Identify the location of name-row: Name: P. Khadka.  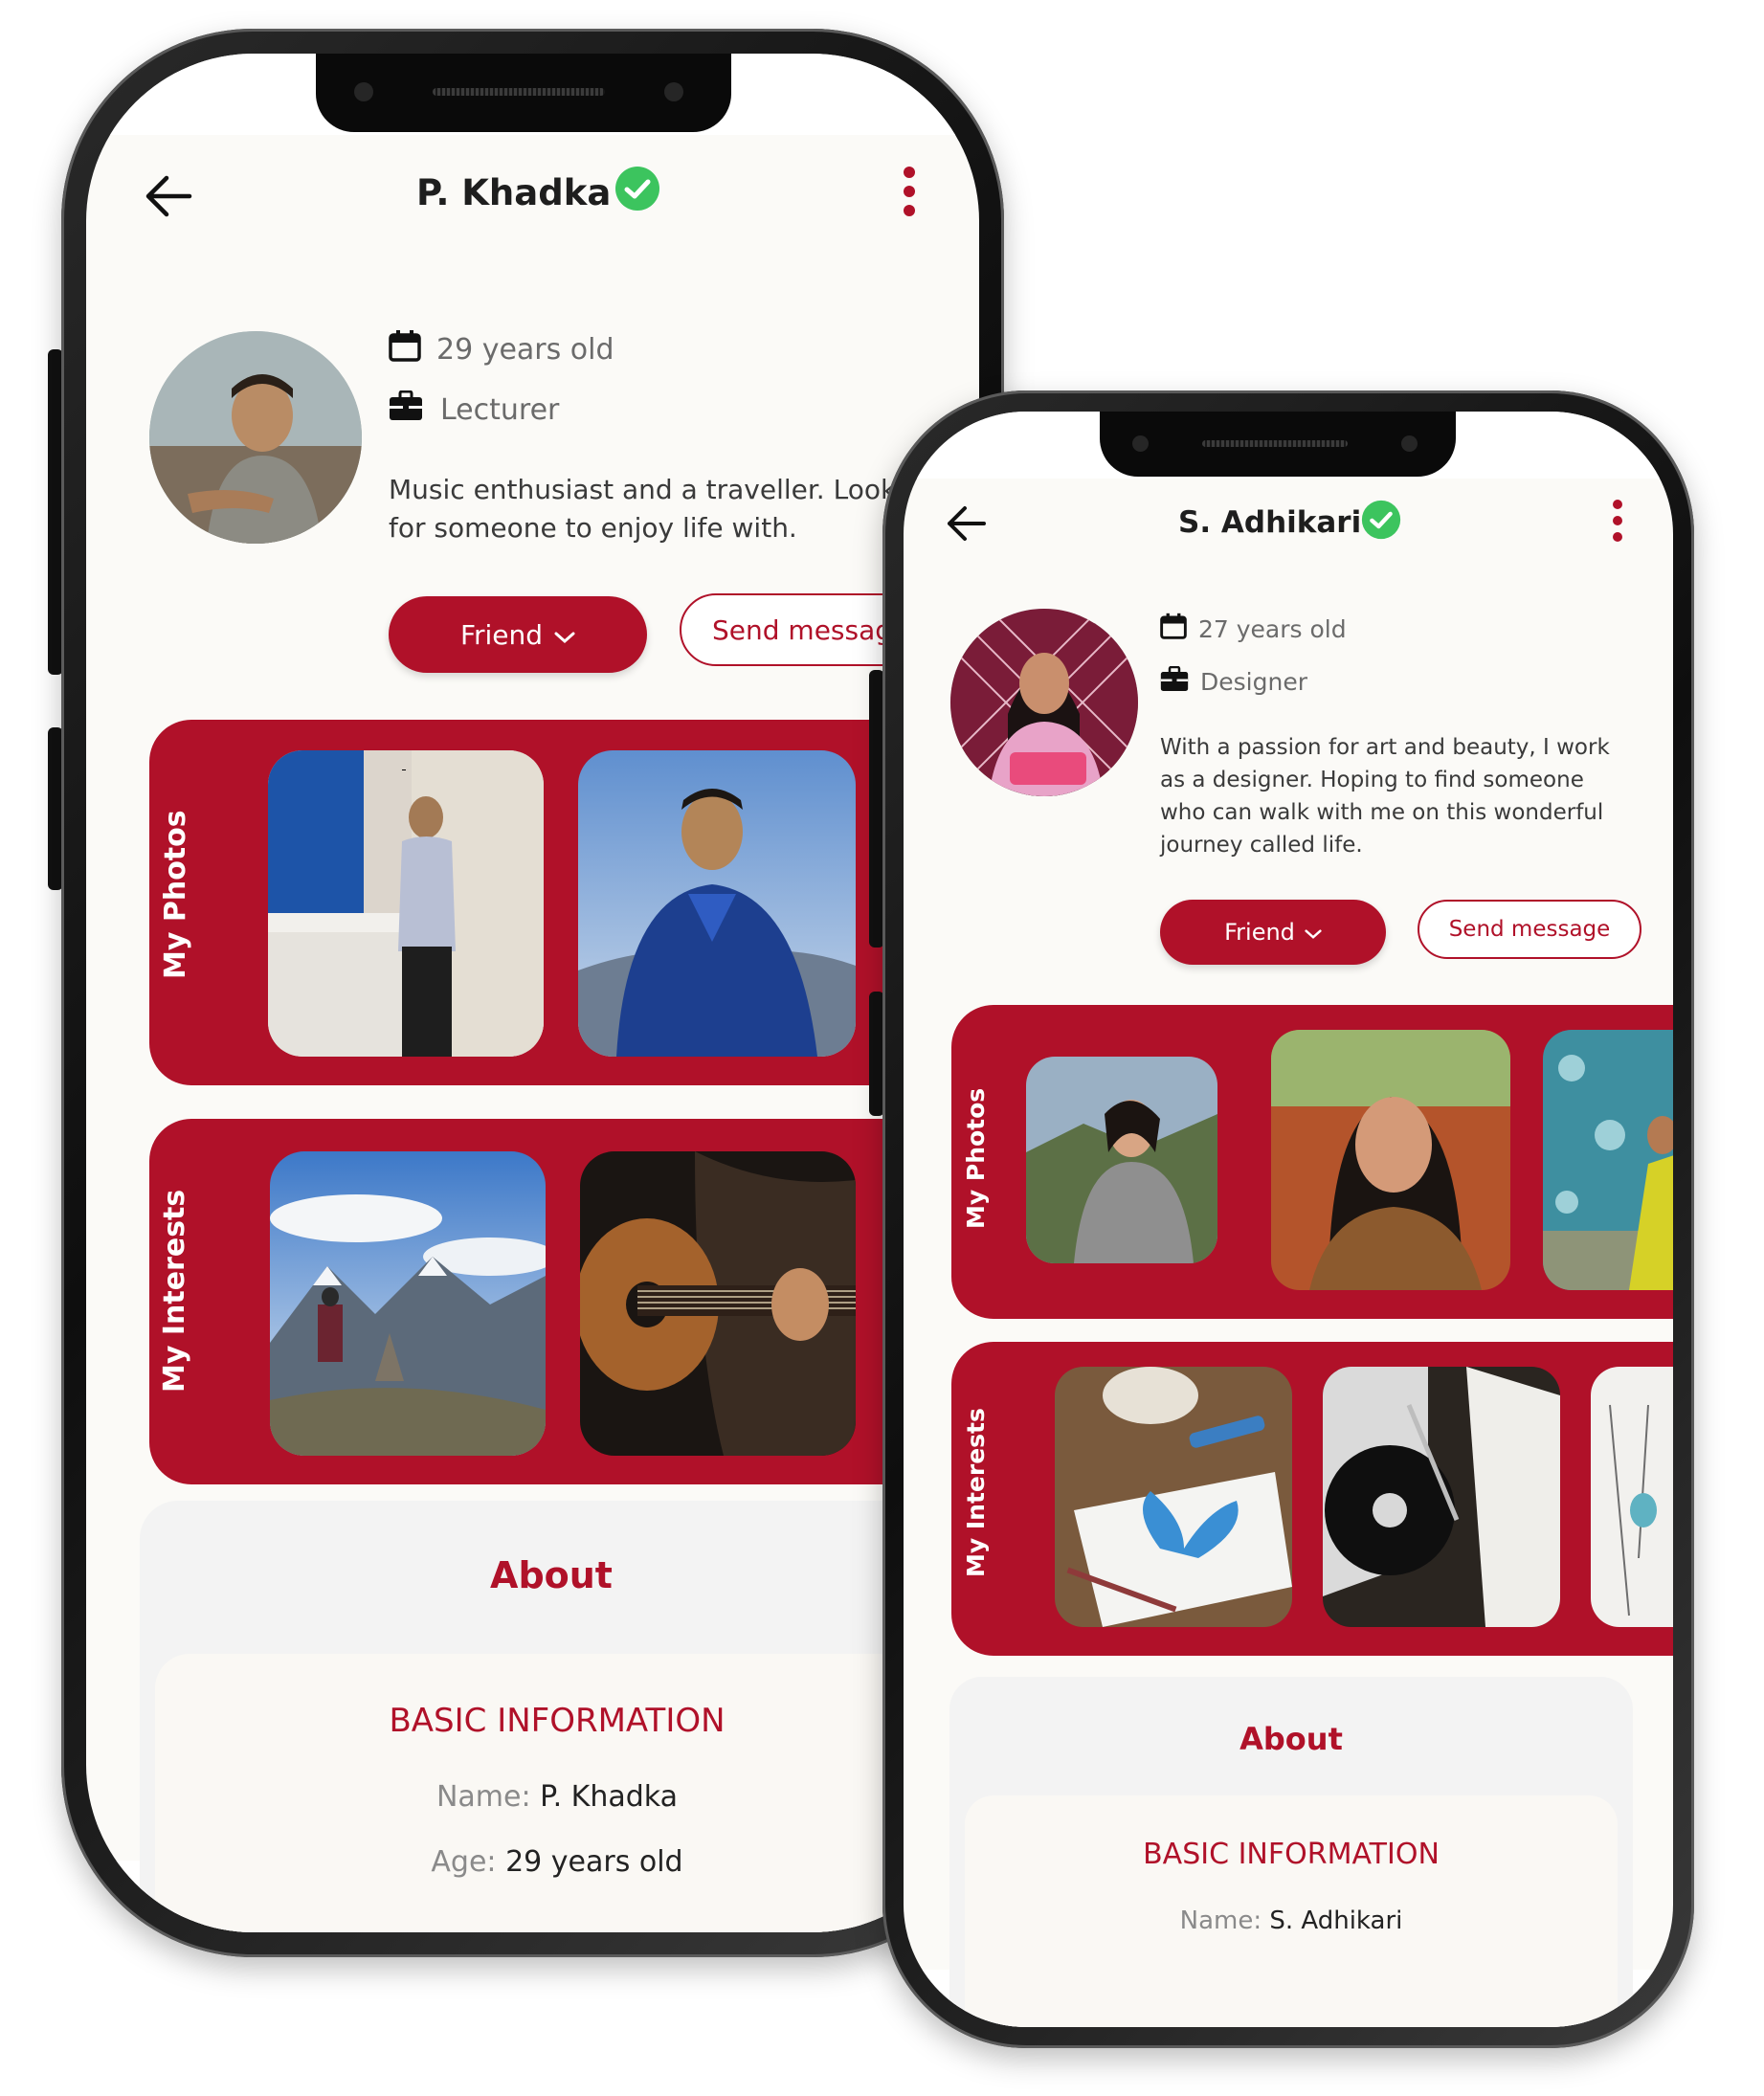
(566, 1797).